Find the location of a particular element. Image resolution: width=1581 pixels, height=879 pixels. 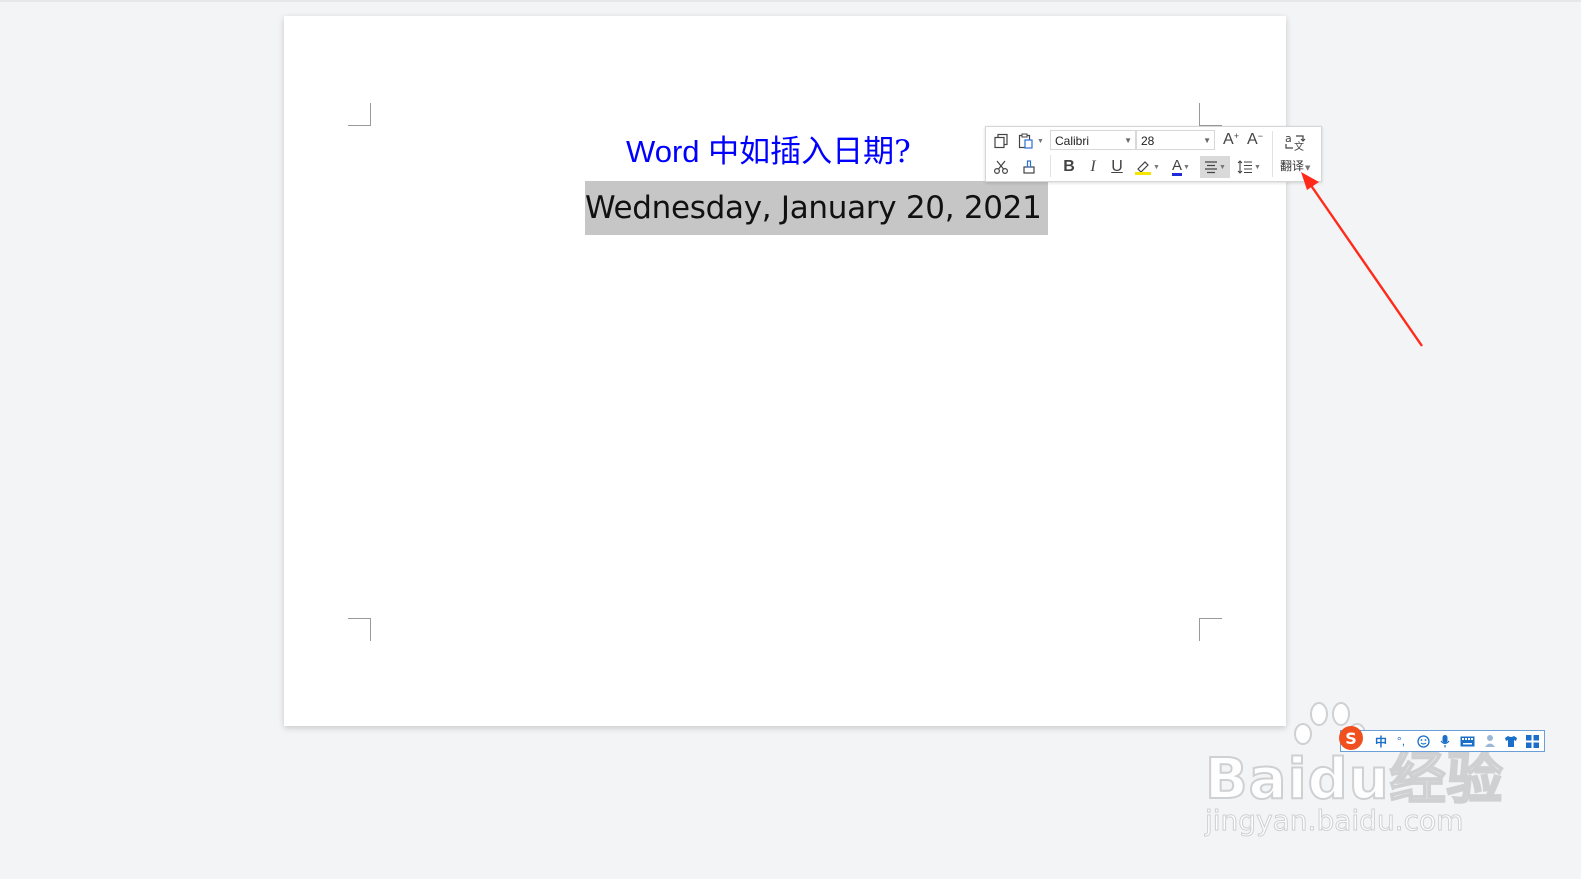

font-name-value: Calibri is located at coordinates (1072, 141).